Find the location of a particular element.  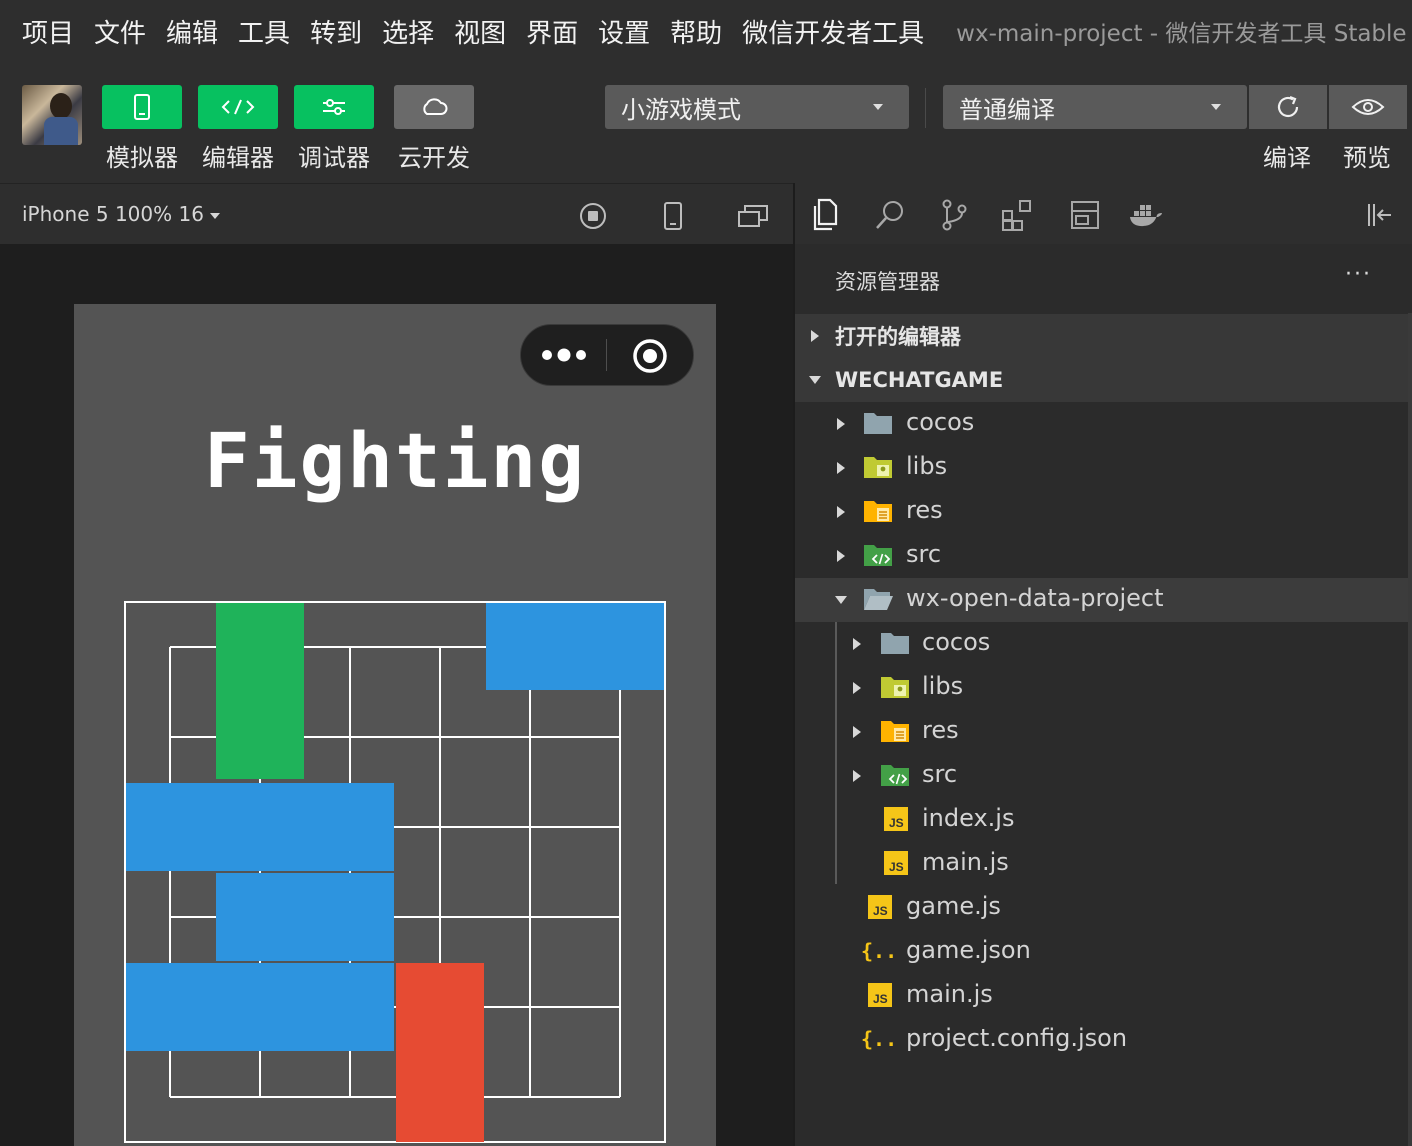

menu-settings: 设置 is located at coordinates (624, 31).